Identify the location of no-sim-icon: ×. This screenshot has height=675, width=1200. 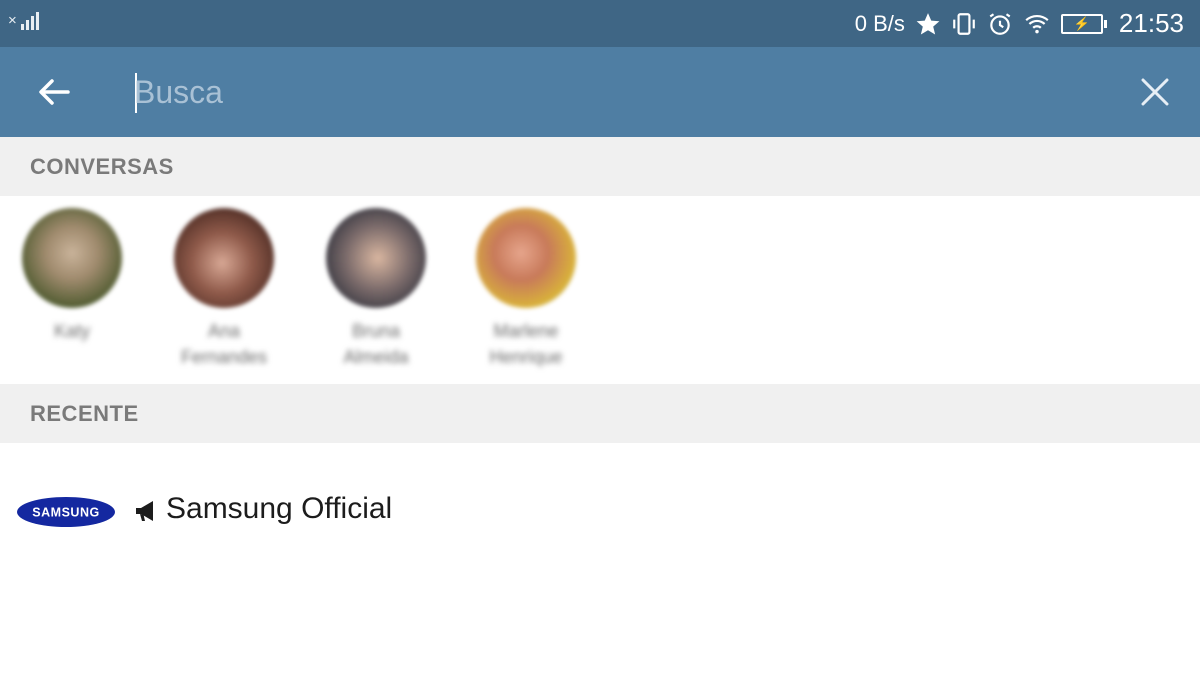
(12, 20).